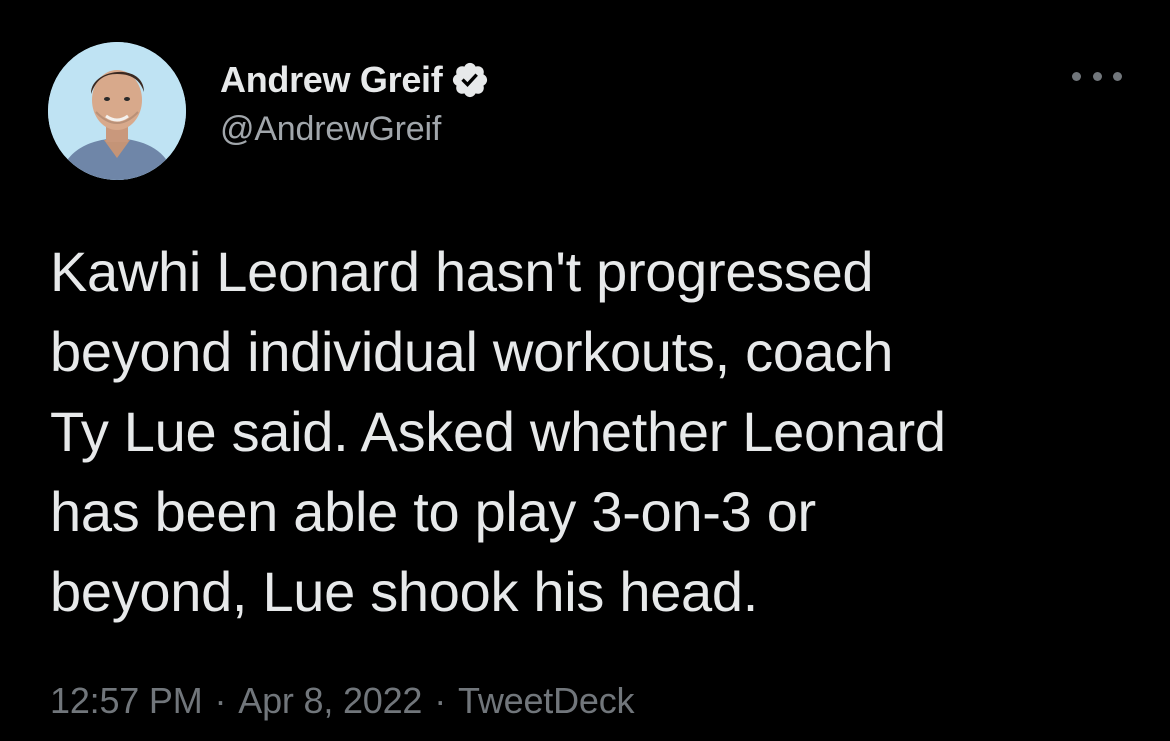 The width and height of the screenshot is (1170, 741). What do you see at coordinates (355, 129) in the screenshot?
I see `author-handle: @AndrewGreif` at bounding box center [355, 129].